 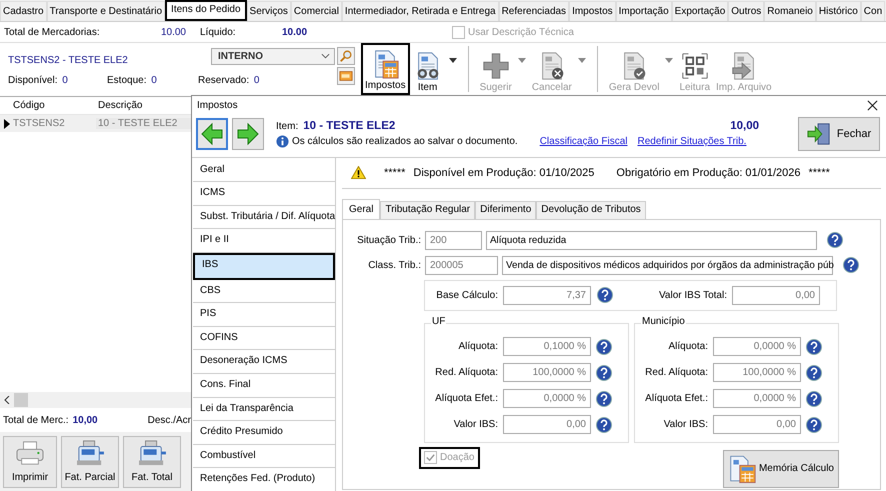 What do you see at coordinates (592, 11) in the screenshot?
I see `tab: Impostos` at bounding box center [592, 11].